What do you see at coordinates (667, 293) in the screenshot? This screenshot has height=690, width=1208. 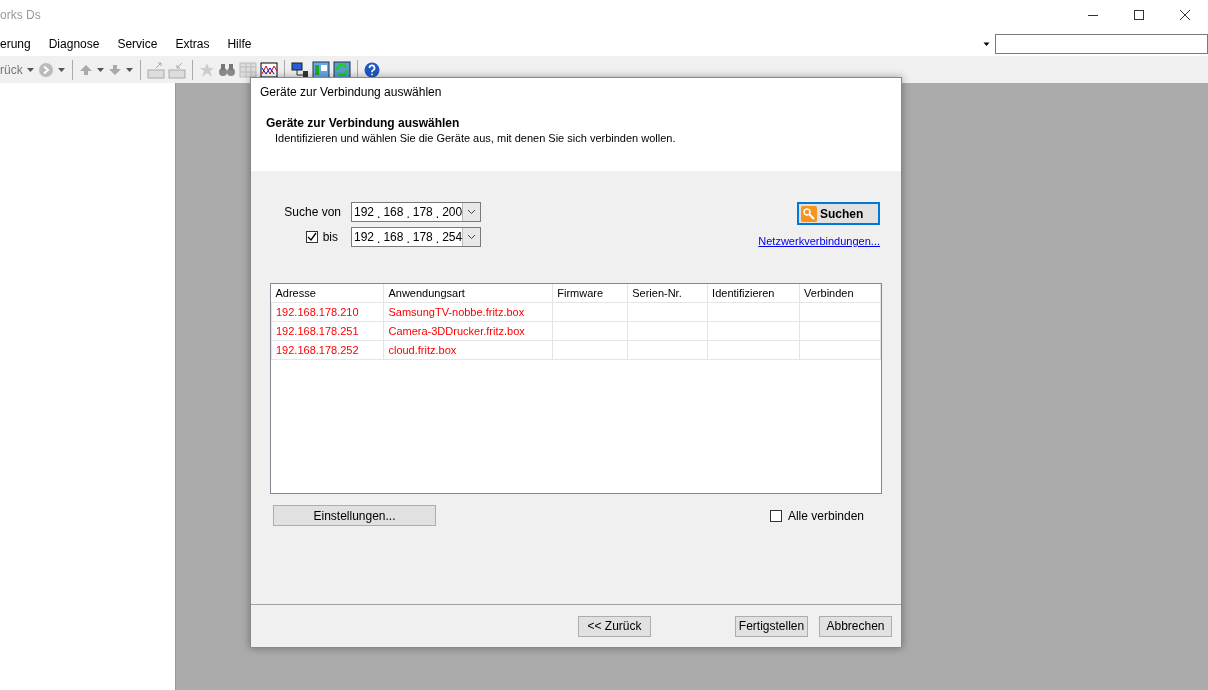 I see `column-header: Serien-Nr.` at bounding box center [667, 293].